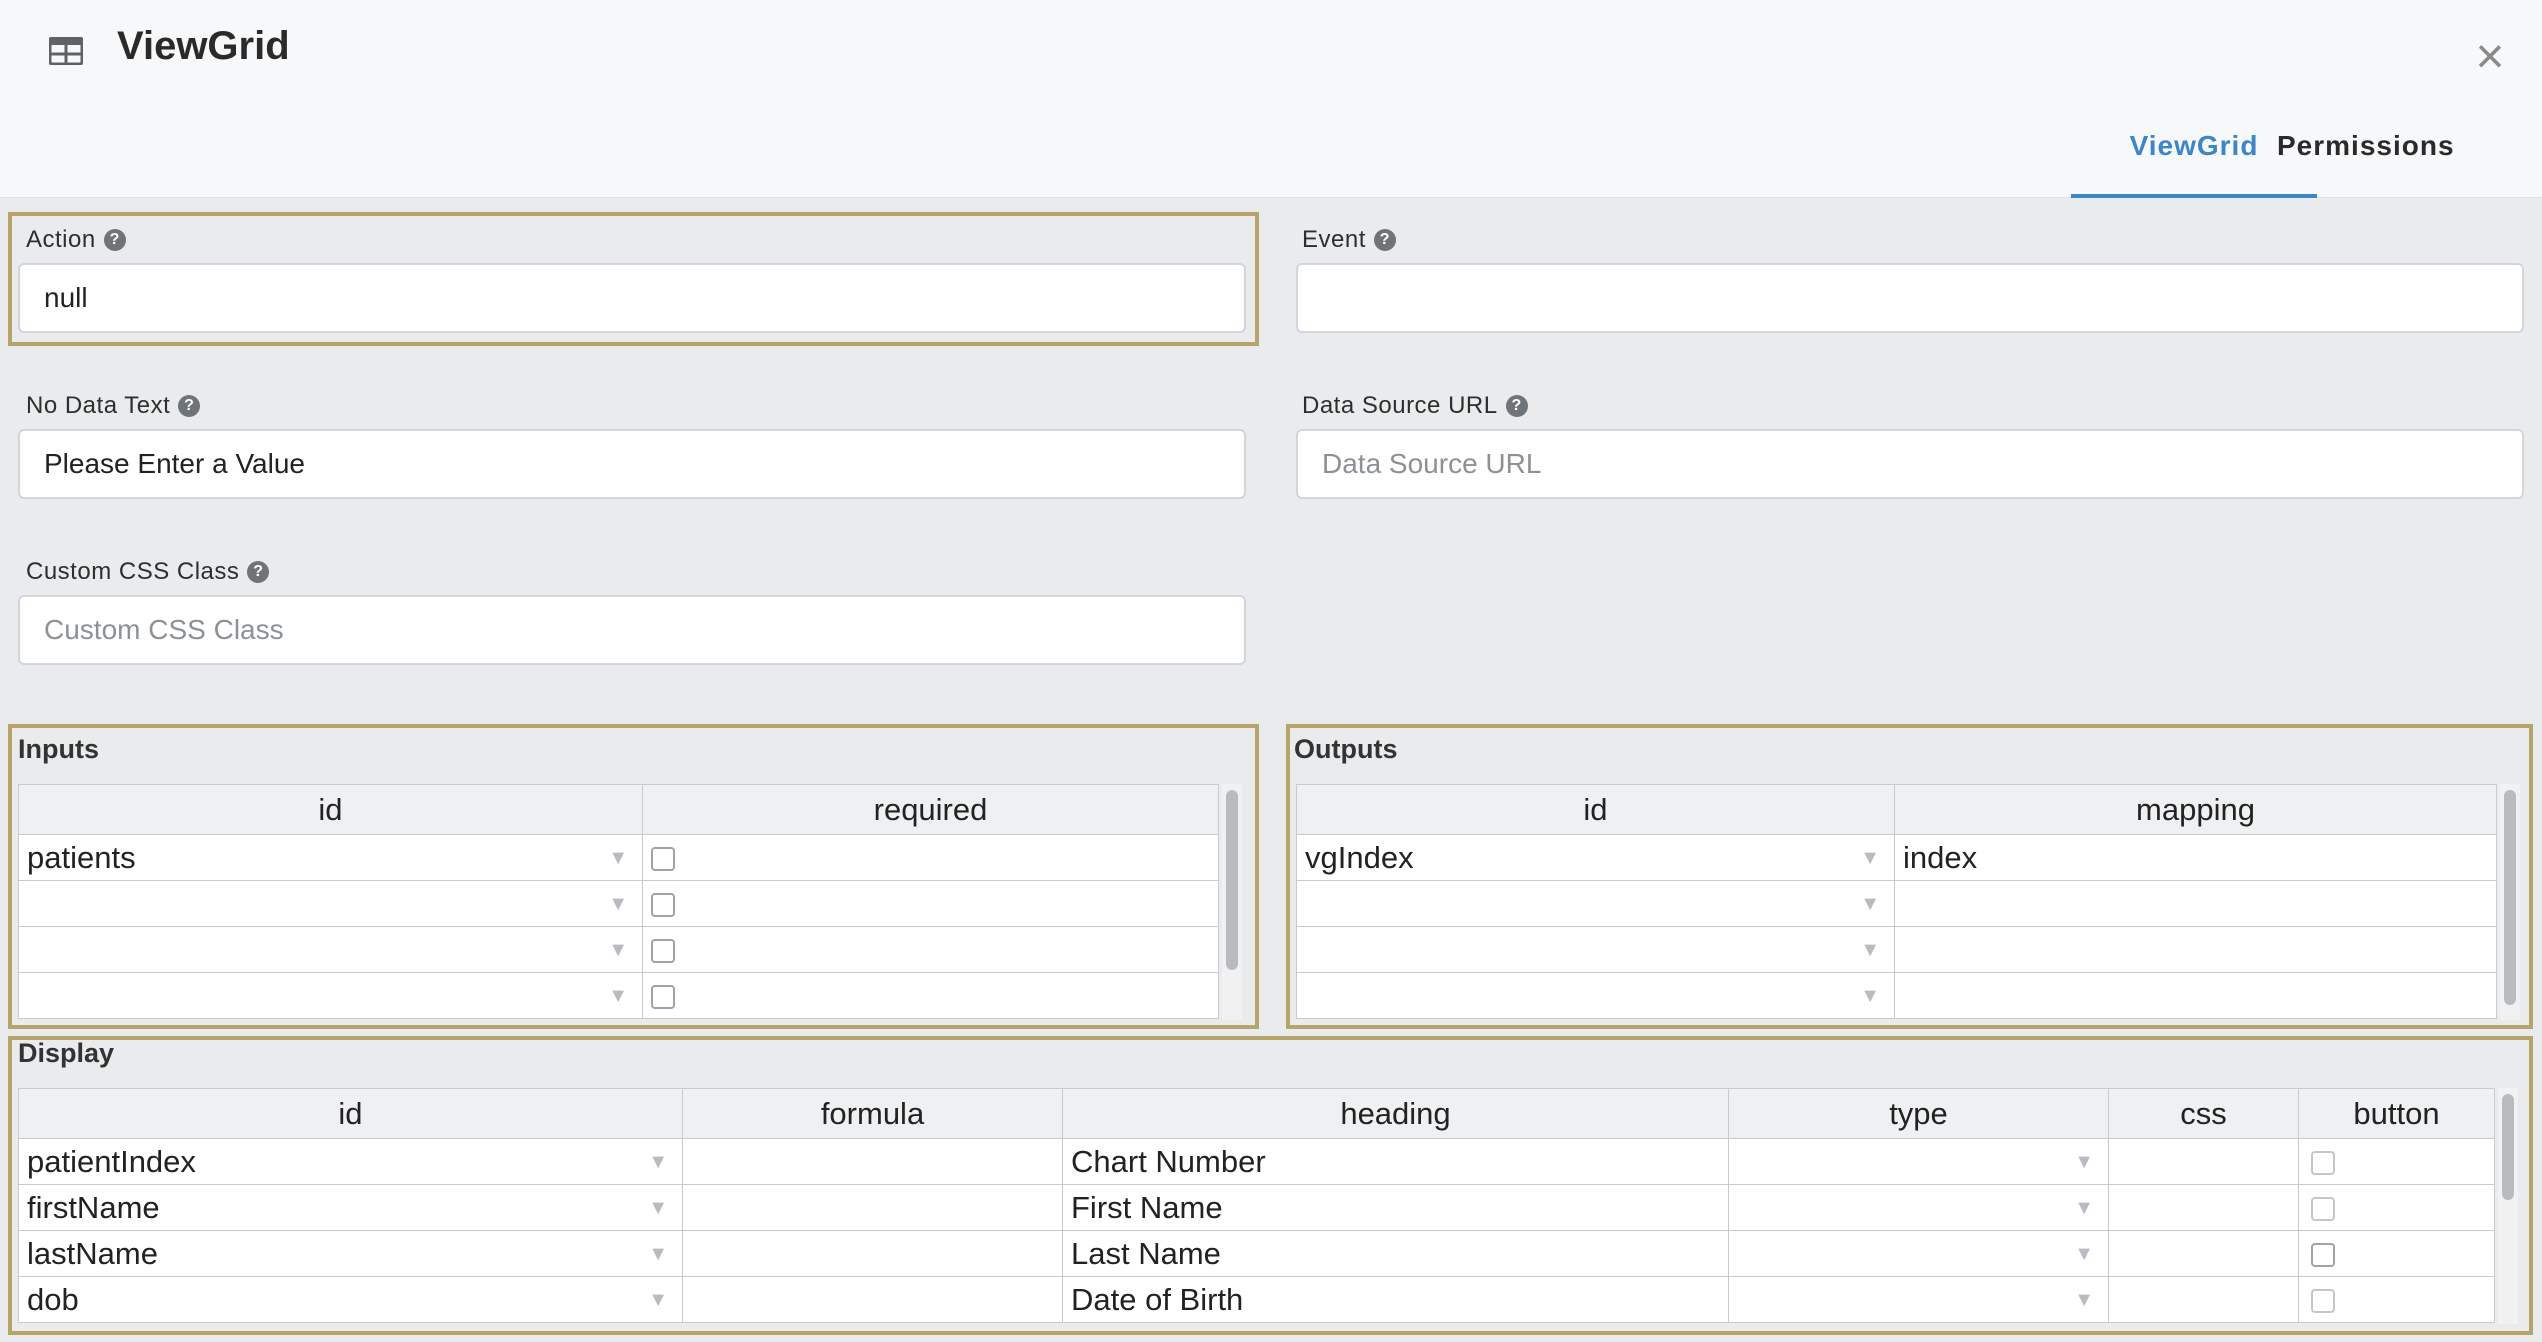  I want to click on display-id-cell: dob ▼, so click(350, 1299).